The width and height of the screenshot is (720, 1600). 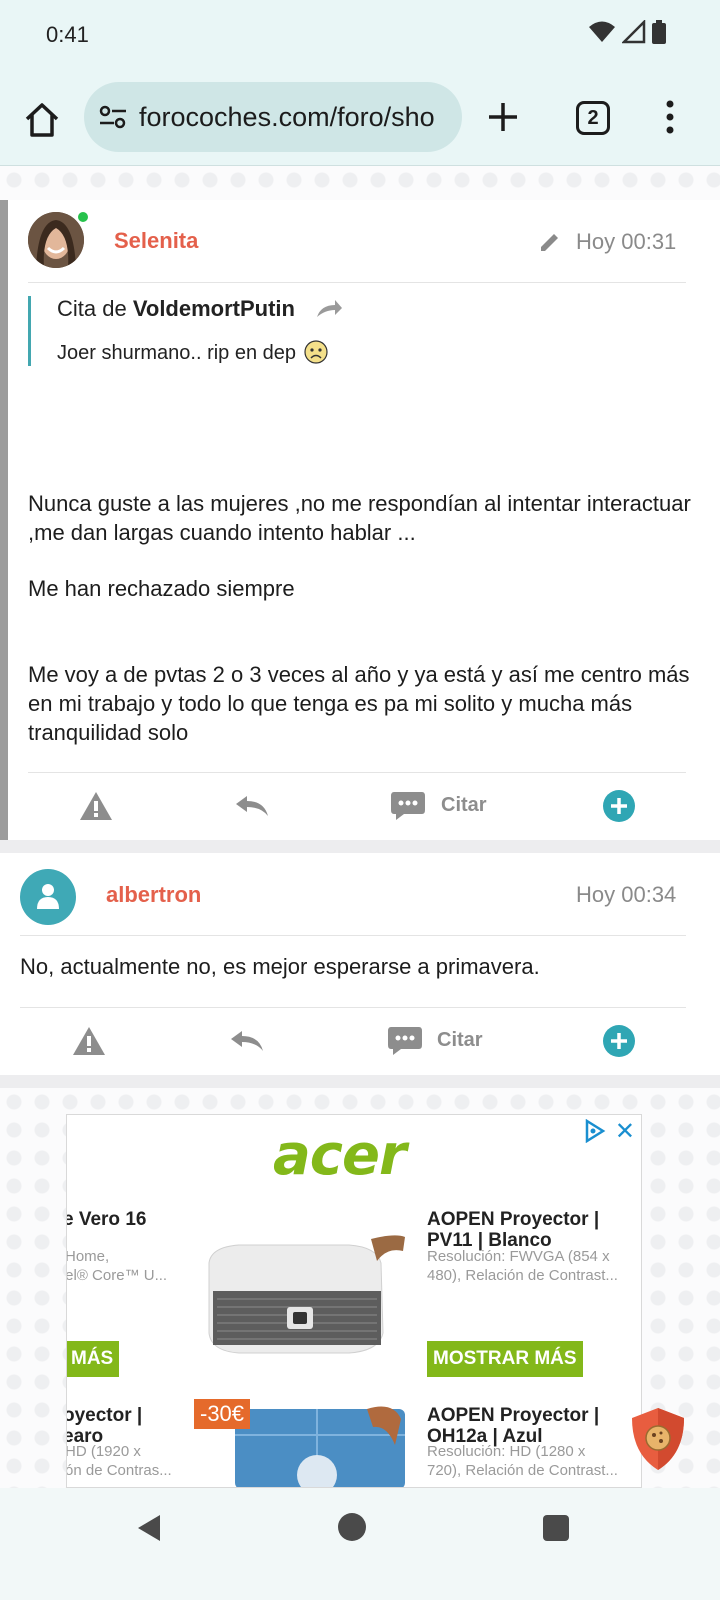 I want to click on online-status-indicator, so click(x=83, y=217).